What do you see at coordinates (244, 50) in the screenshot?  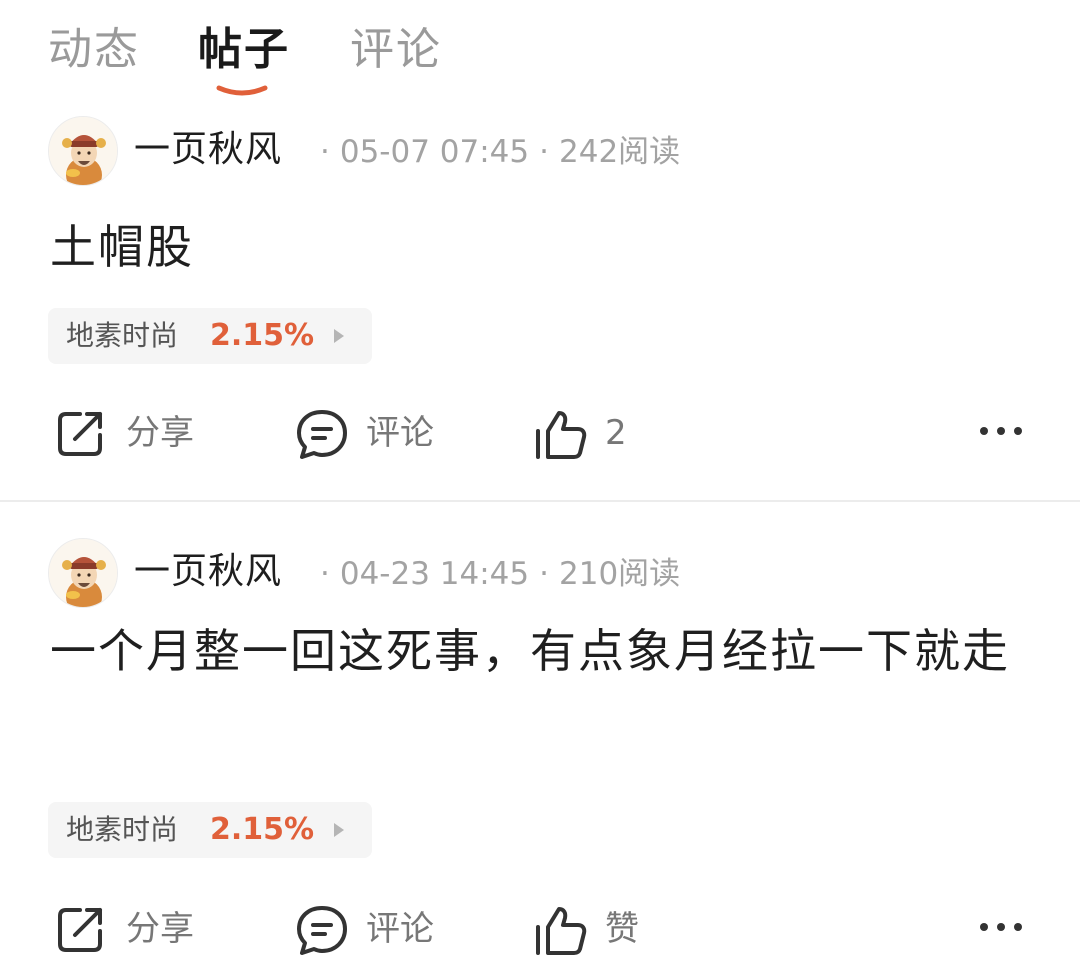 I see `tab-posts: 帖子` at bounding box center [244, 50].